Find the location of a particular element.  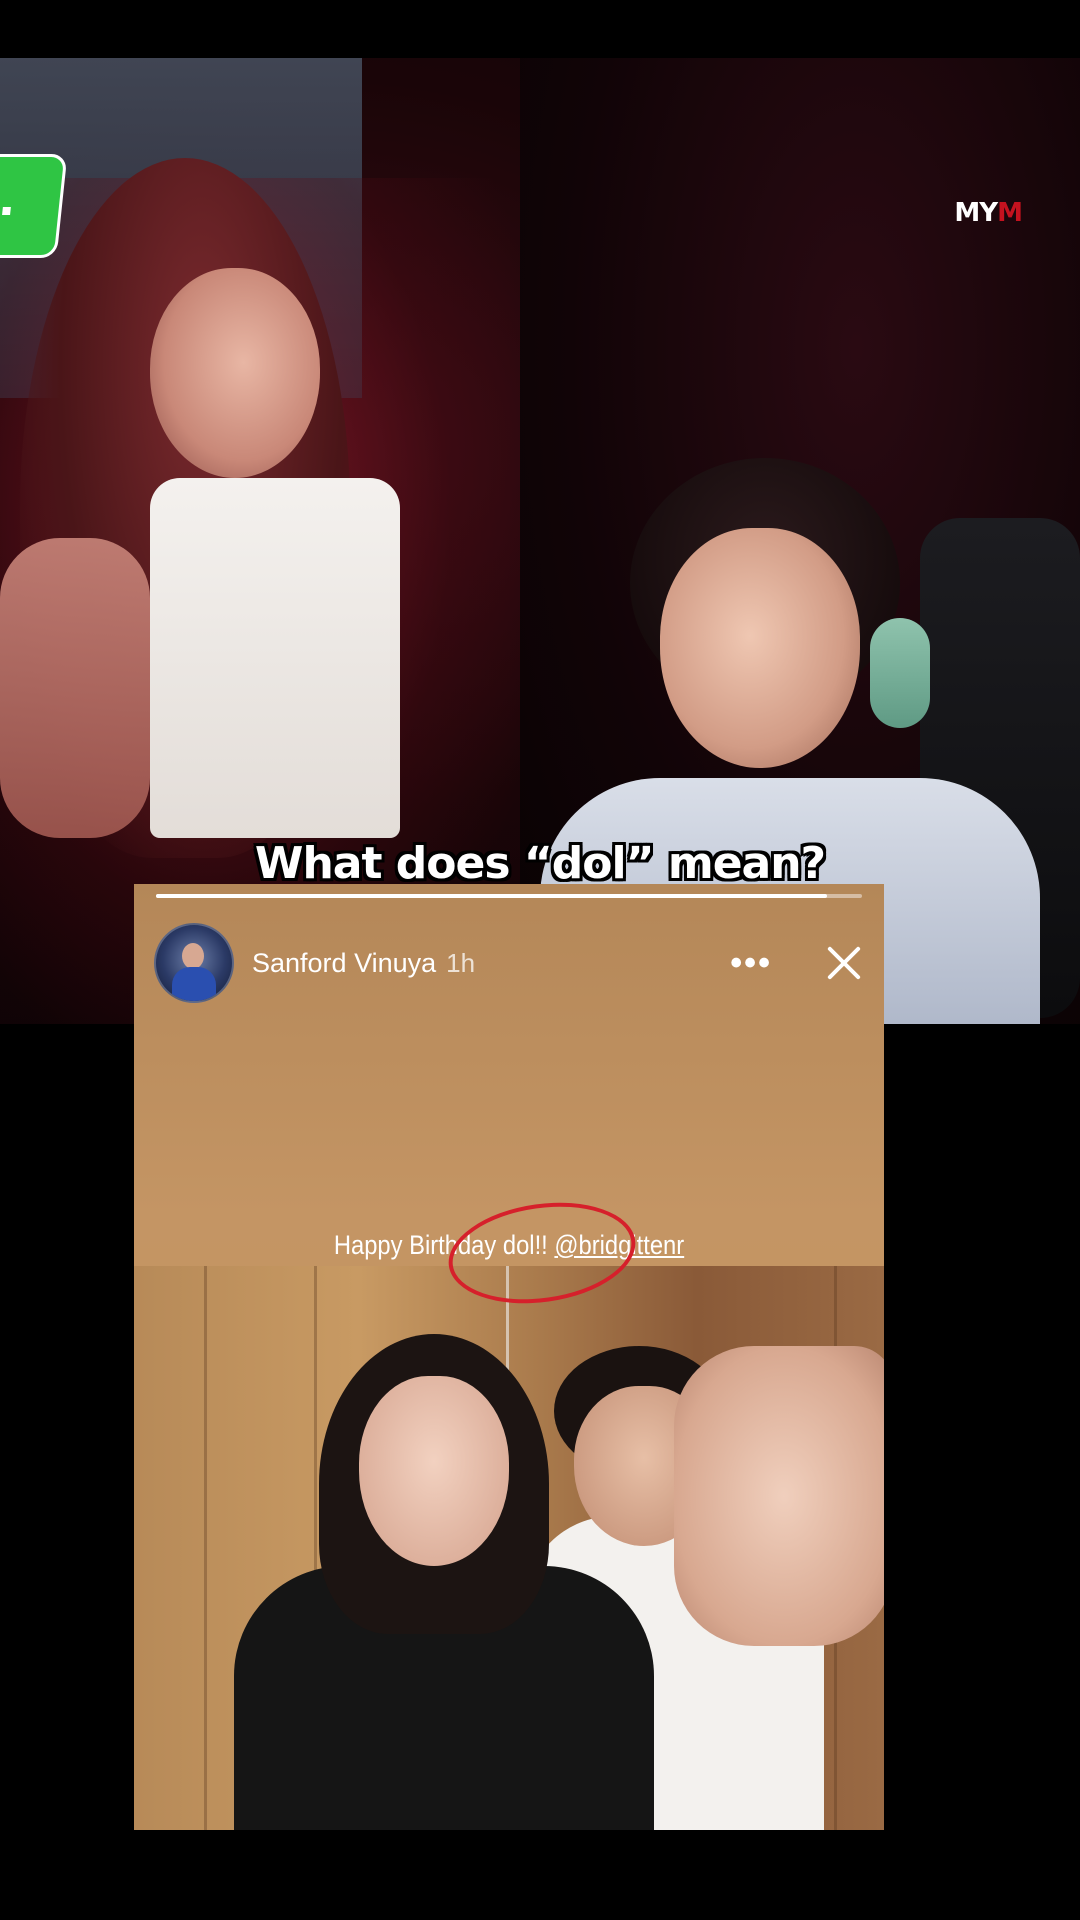

man-face is located at coordinates (760, 648).